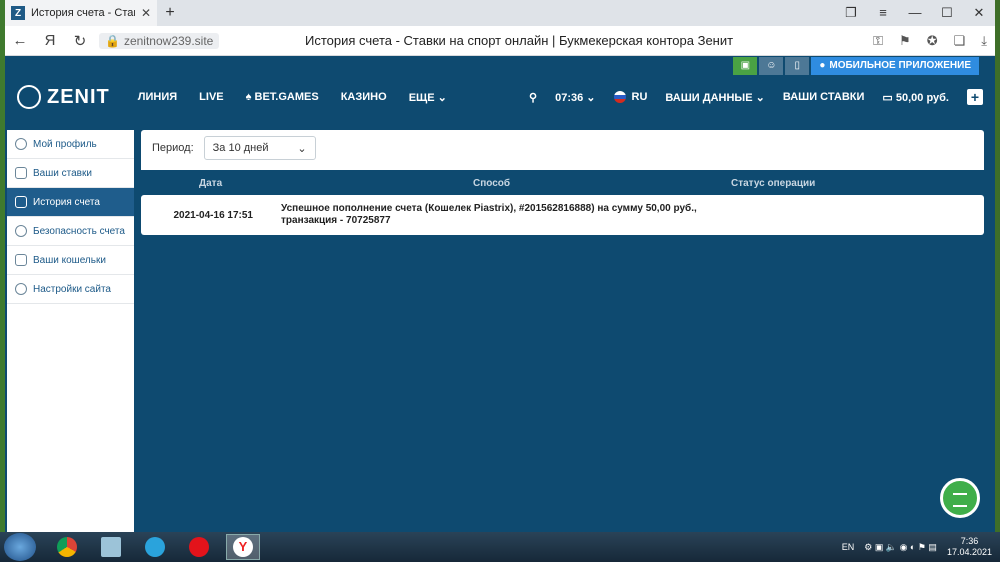 This screenshot has height=562, width=1000. I want to click on tab-title: История счета - Ставки н, so click(83, 13).